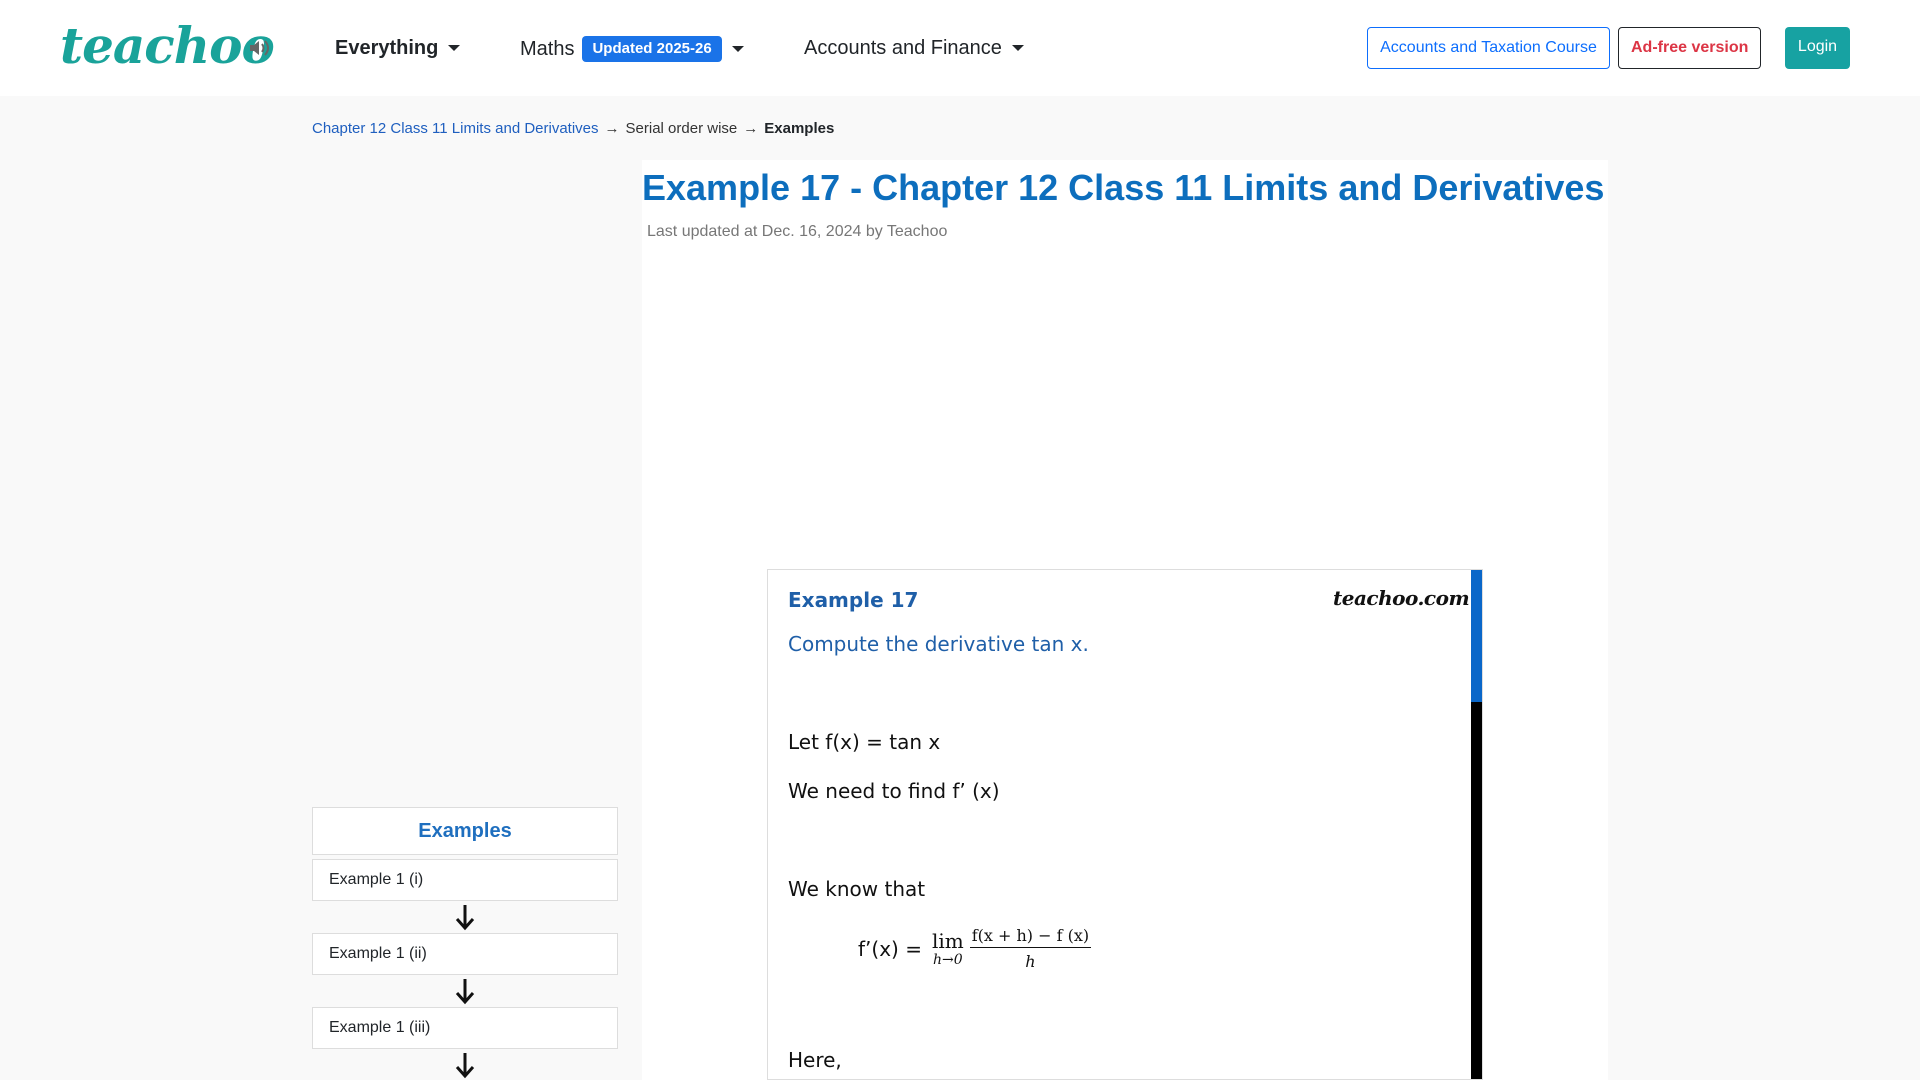  What do you see at coordinates (465, 831) in the screenshot?
I see `sidebar-heading: Examples` at bounding box center [465, 831].